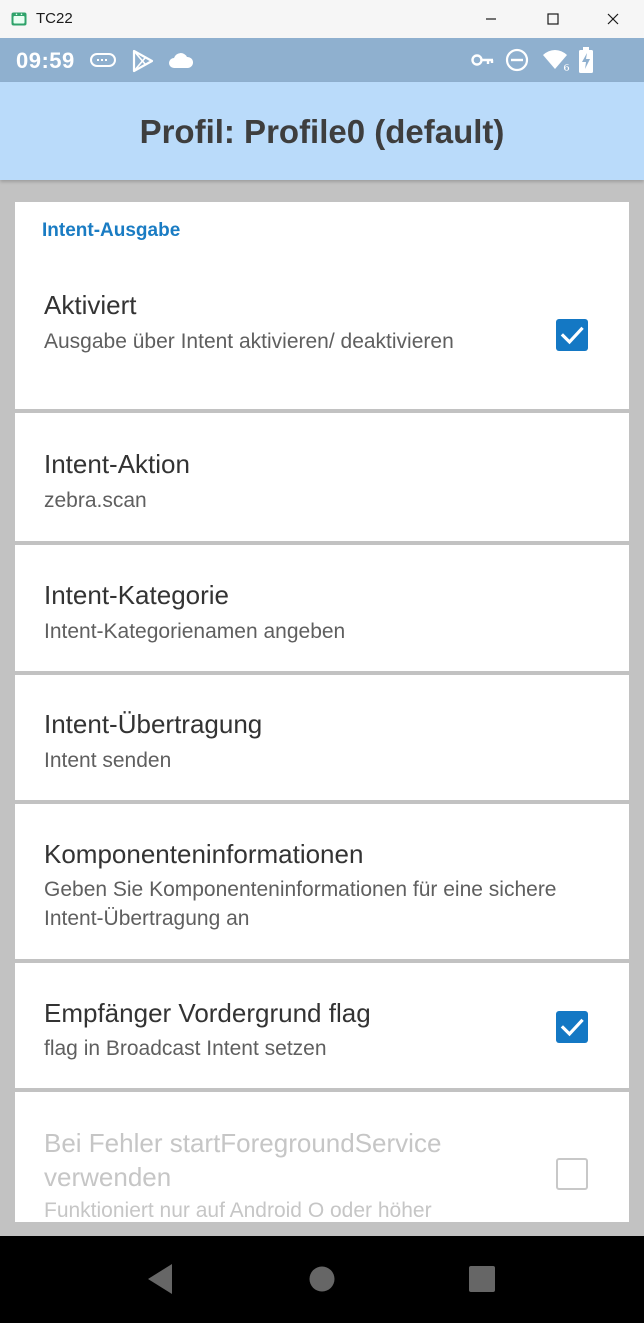 Image resolution: width=644 pixels, height=1323 pixels. What do you see at coordinates (153, 724) in the screenshot?
I see `row-title: Intent-Übertragung` at bounding box center [153, 724].